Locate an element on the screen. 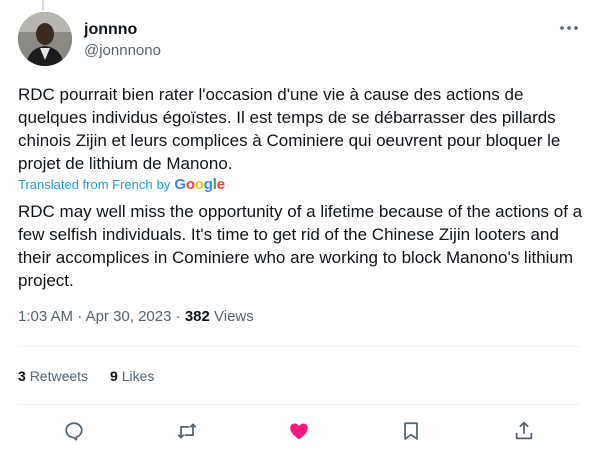  retweets-stat: 3 Retweets is located at coordinates (53, 376).